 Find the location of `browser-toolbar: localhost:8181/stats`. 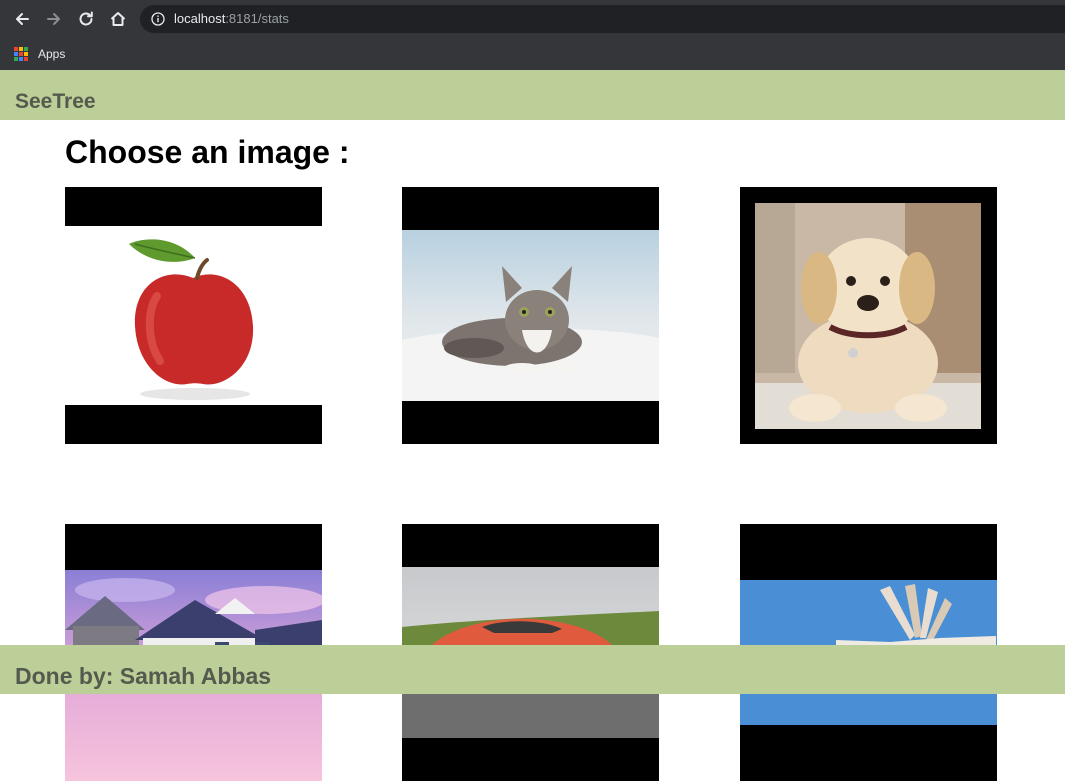

browser-toolbar: localhost:8181/stats is located at coordinates (532, 19).